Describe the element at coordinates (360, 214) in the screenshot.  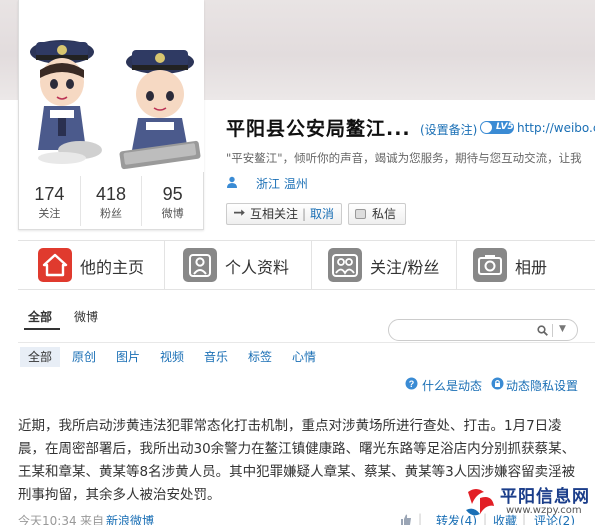
I see `message-icon` at that location.